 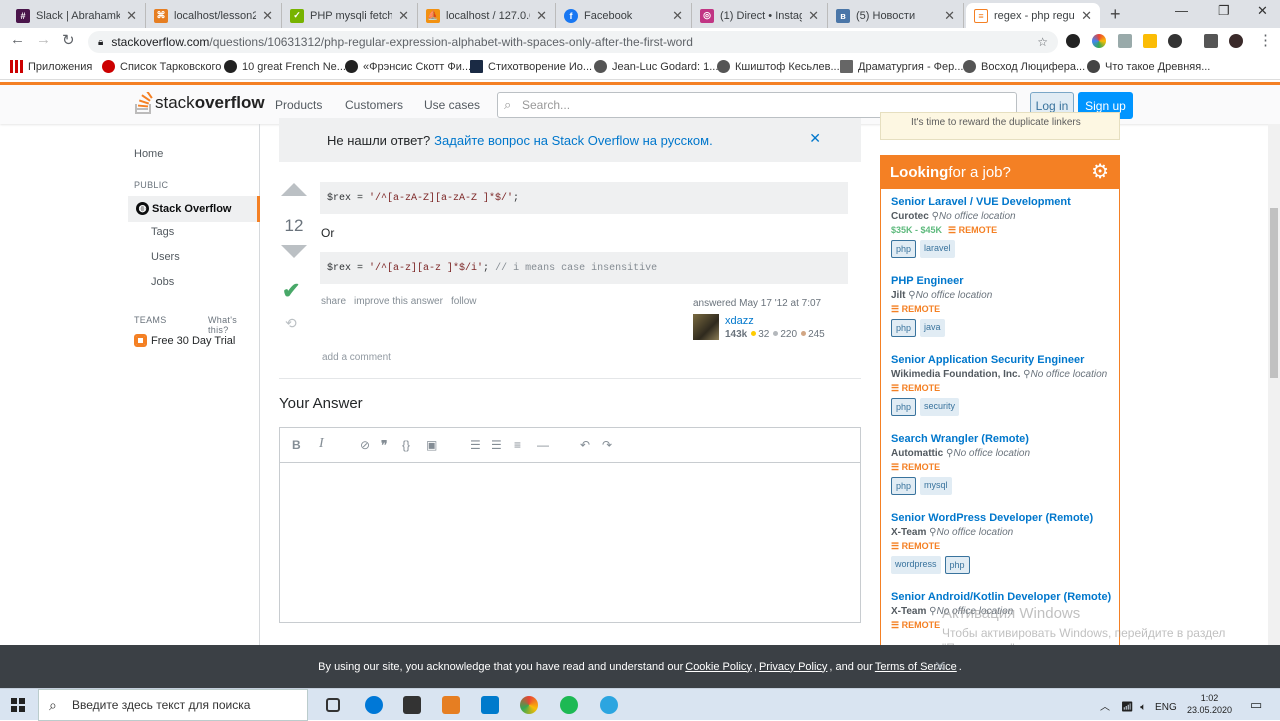 I want to click on nav-jobs: Jobs, so click(x=162, y=282).